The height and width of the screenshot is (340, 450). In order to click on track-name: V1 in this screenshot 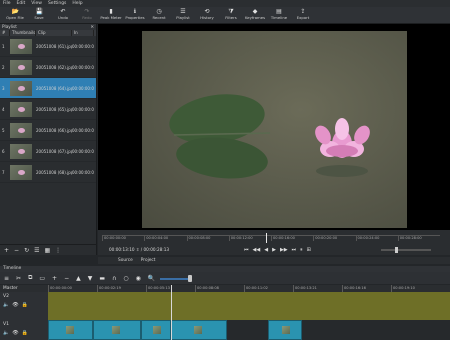, I will do `click(6, 324)`.